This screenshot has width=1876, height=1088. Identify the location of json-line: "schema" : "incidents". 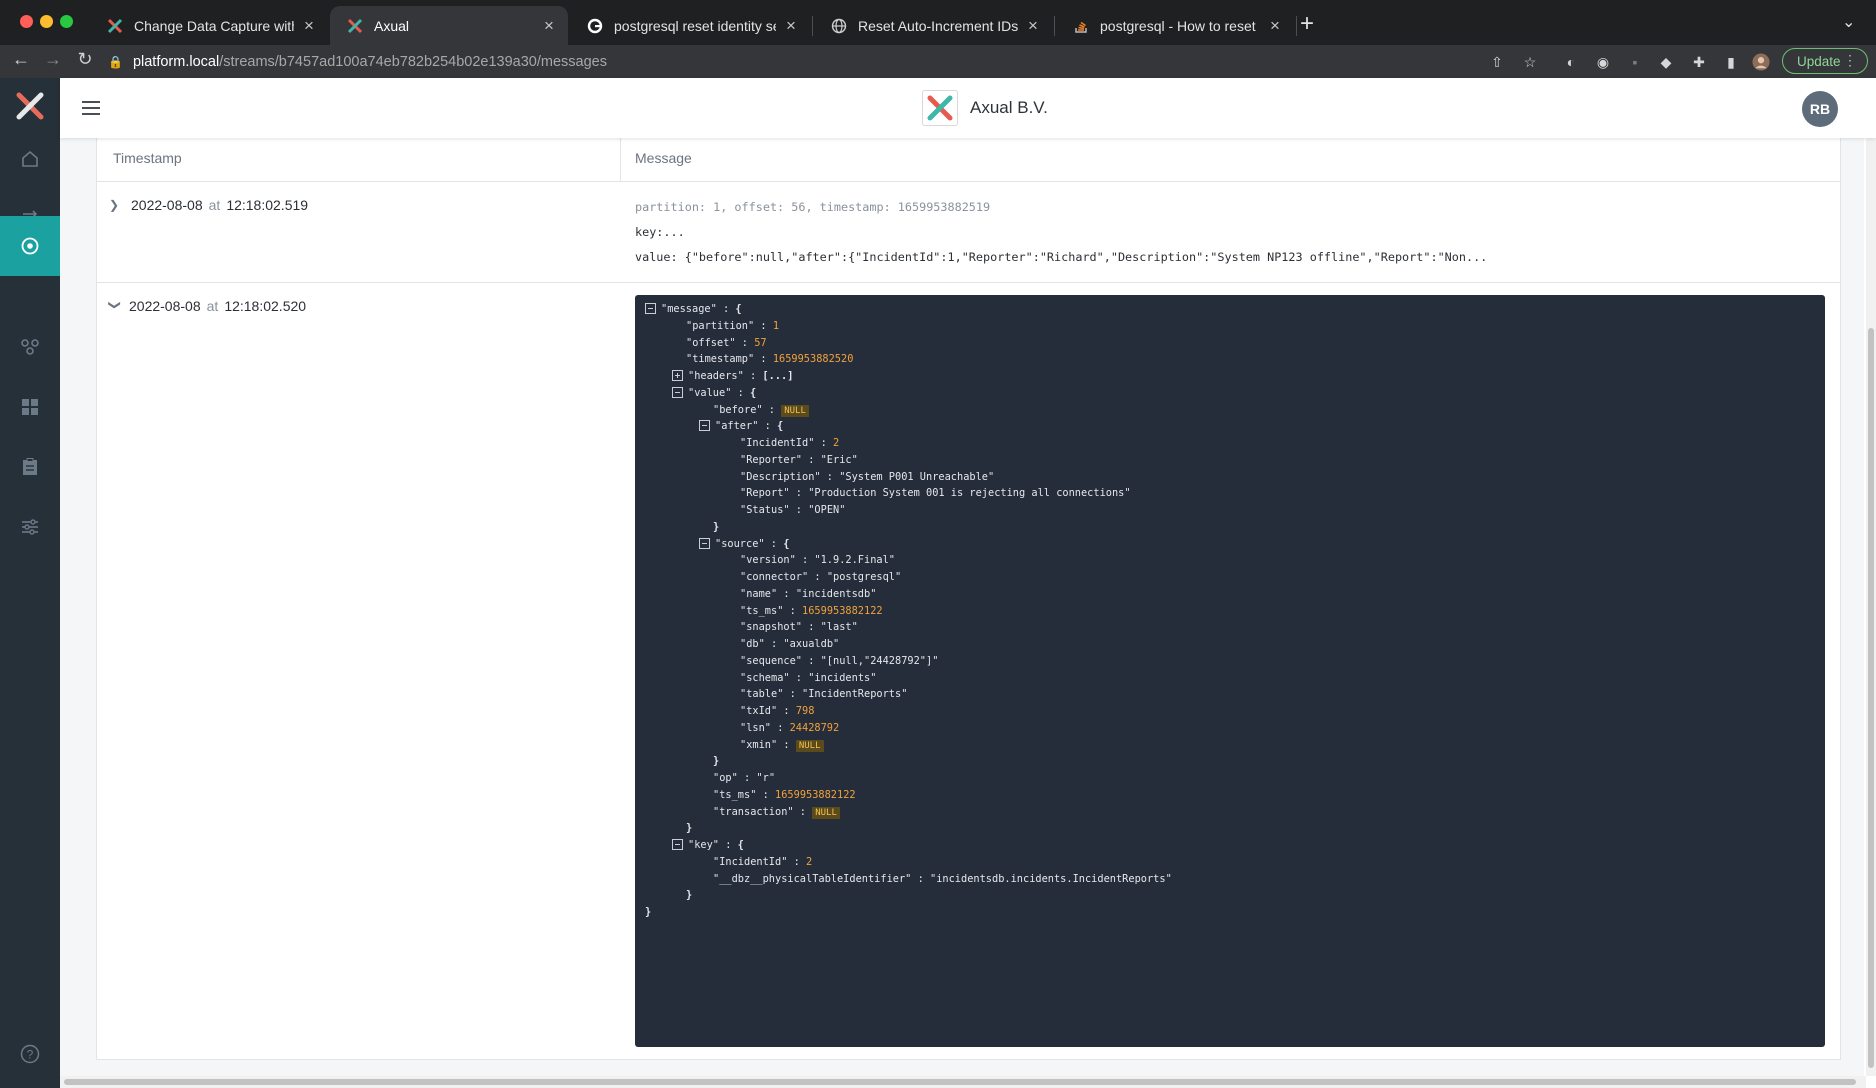
(808, 678).